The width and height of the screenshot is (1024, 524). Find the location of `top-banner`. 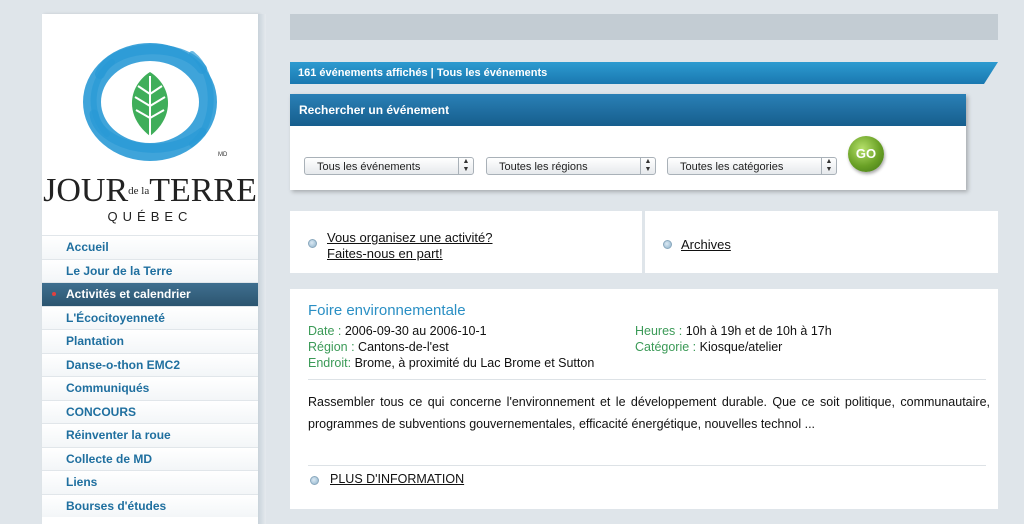

top-banner is located at coordinates (644, 27).